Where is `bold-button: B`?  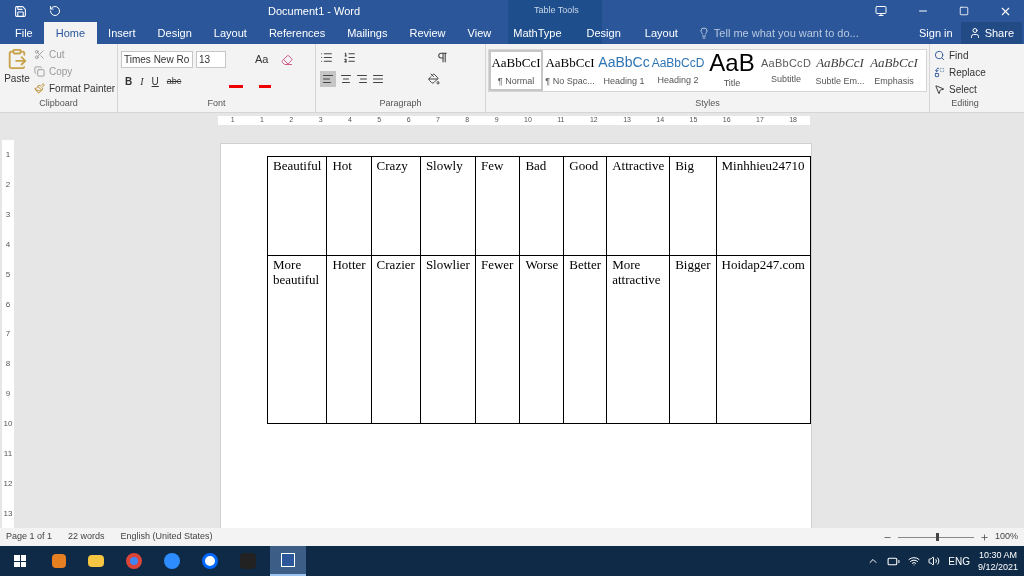 bold-button: B is located at coordinates (129, 81).